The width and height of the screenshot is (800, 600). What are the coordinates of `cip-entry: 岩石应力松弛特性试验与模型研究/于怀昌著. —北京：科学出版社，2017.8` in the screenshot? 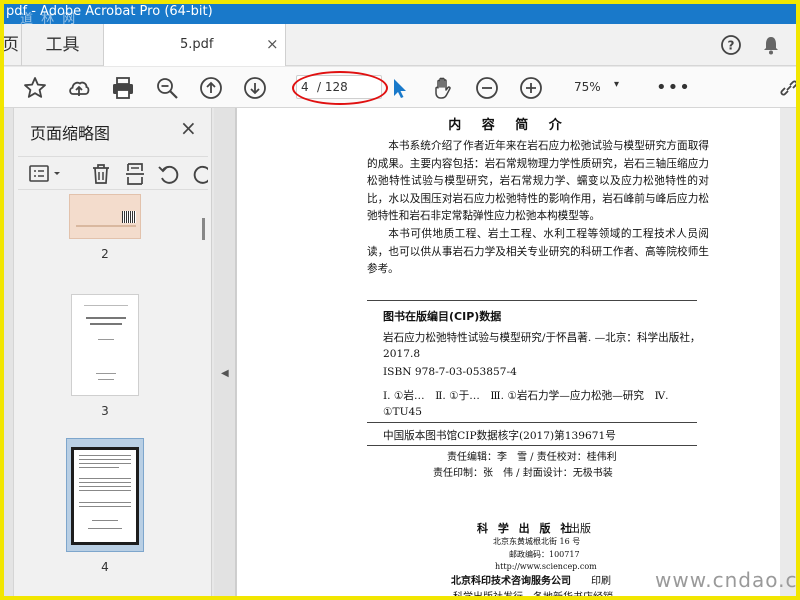 It's located at (542, 346).